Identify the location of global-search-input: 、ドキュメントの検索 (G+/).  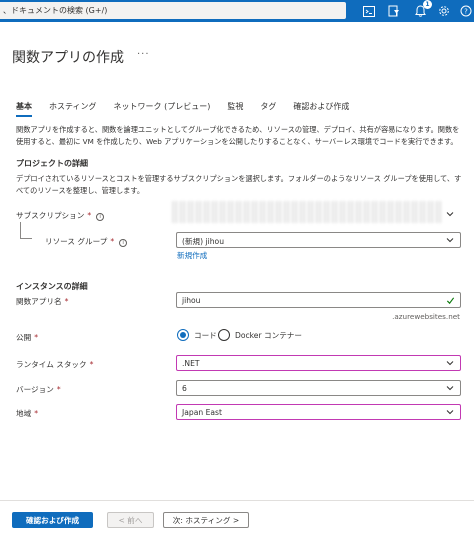
(173, 10).